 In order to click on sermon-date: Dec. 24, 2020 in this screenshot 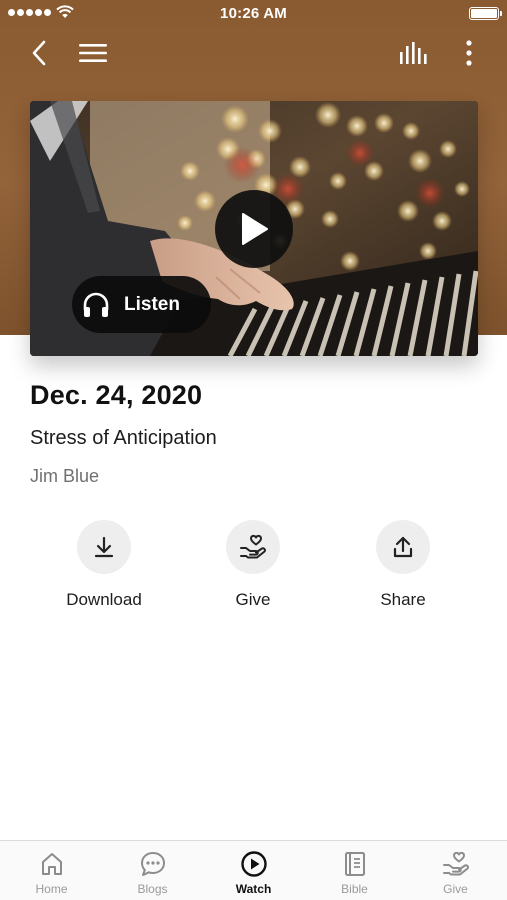, I will do `click(116, 395)`.